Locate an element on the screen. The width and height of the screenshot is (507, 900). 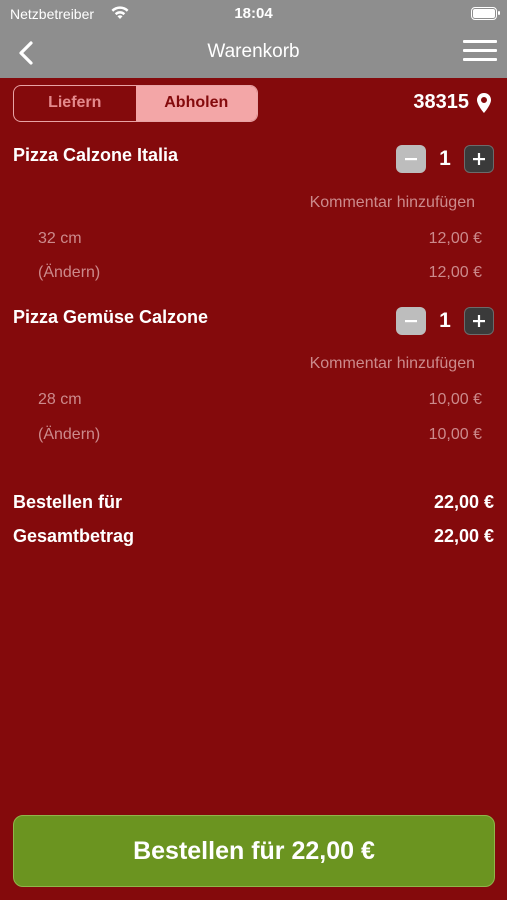
status-bar: Netzbetreiber 18:04 is located at coordinates (253, 14).